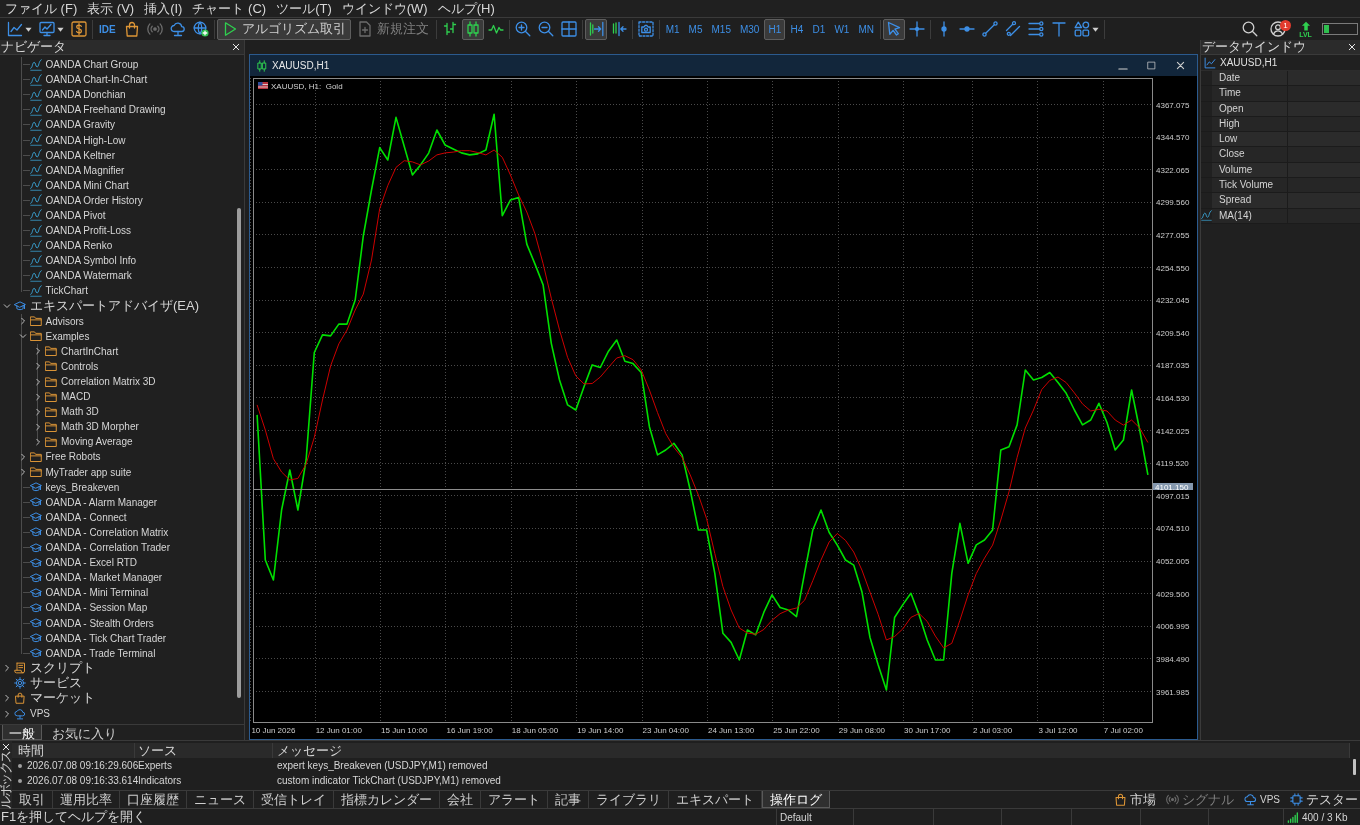  I want to click on tree-item: OANDA - Correlation Trader, so click(85, 548).